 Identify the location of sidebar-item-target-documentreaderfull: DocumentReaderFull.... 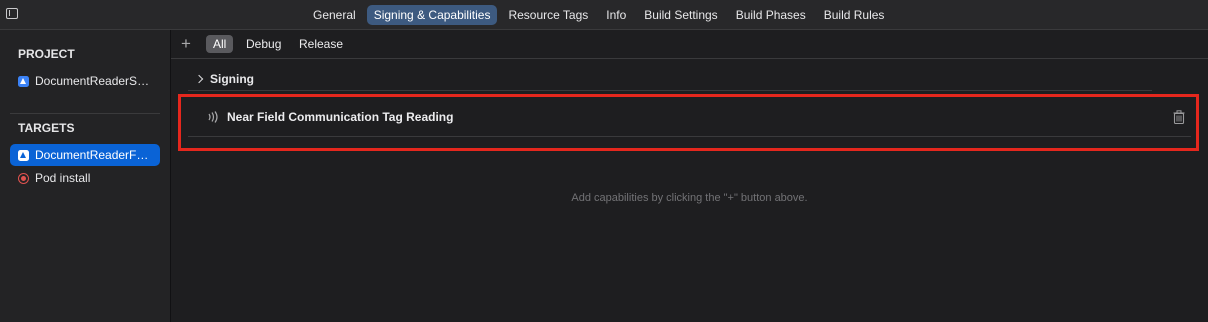
(85, 155).